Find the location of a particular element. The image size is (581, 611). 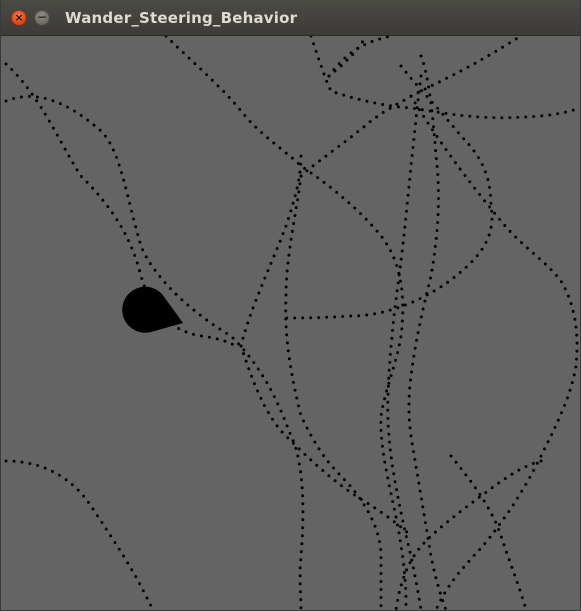

minimize-icon: − is located at coordinates (42, 18).